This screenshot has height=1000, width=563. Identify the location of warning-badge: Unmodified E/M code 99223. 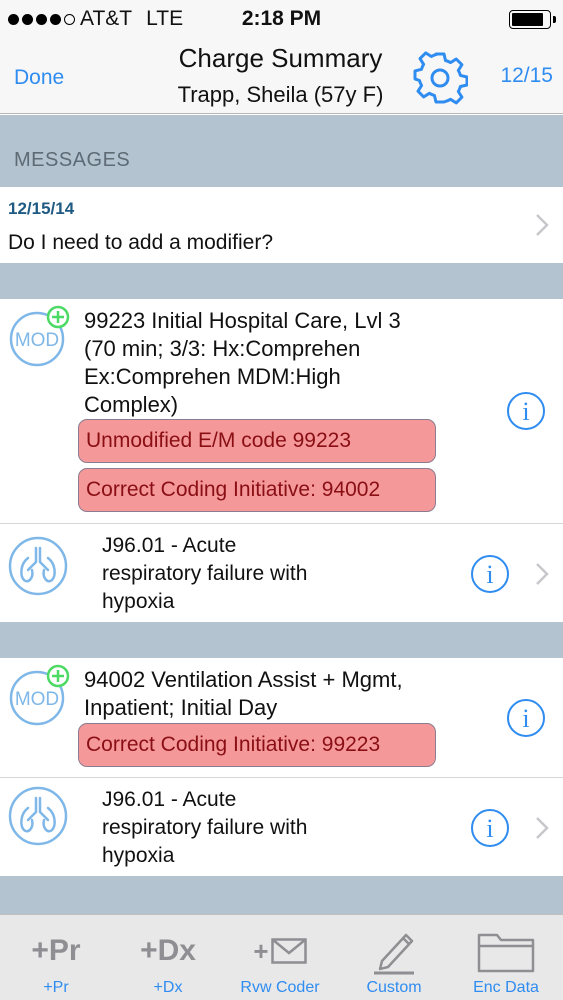
(257, 441).